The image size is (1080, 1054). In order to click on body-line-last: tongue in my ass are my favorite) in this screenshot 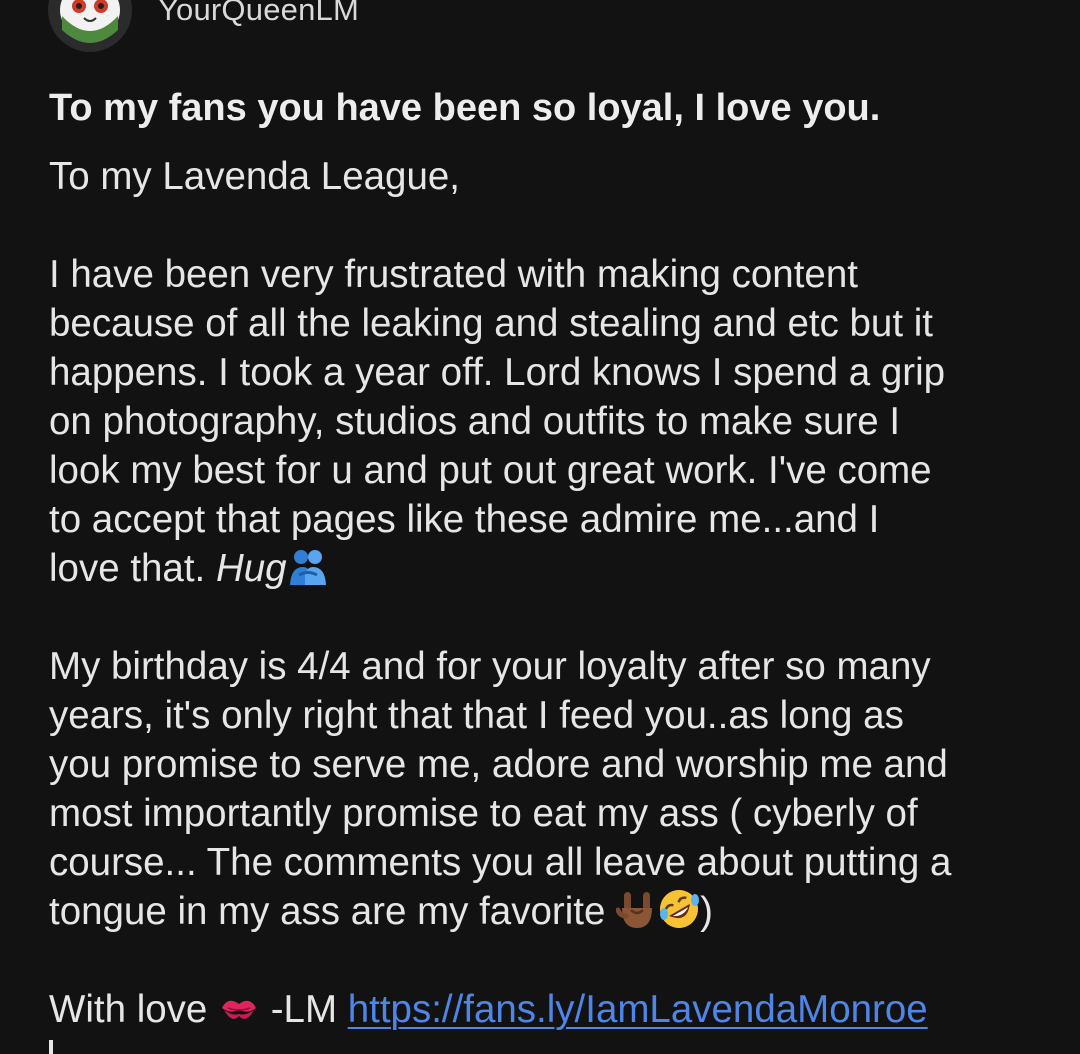, I will do `click(549, 911)`.